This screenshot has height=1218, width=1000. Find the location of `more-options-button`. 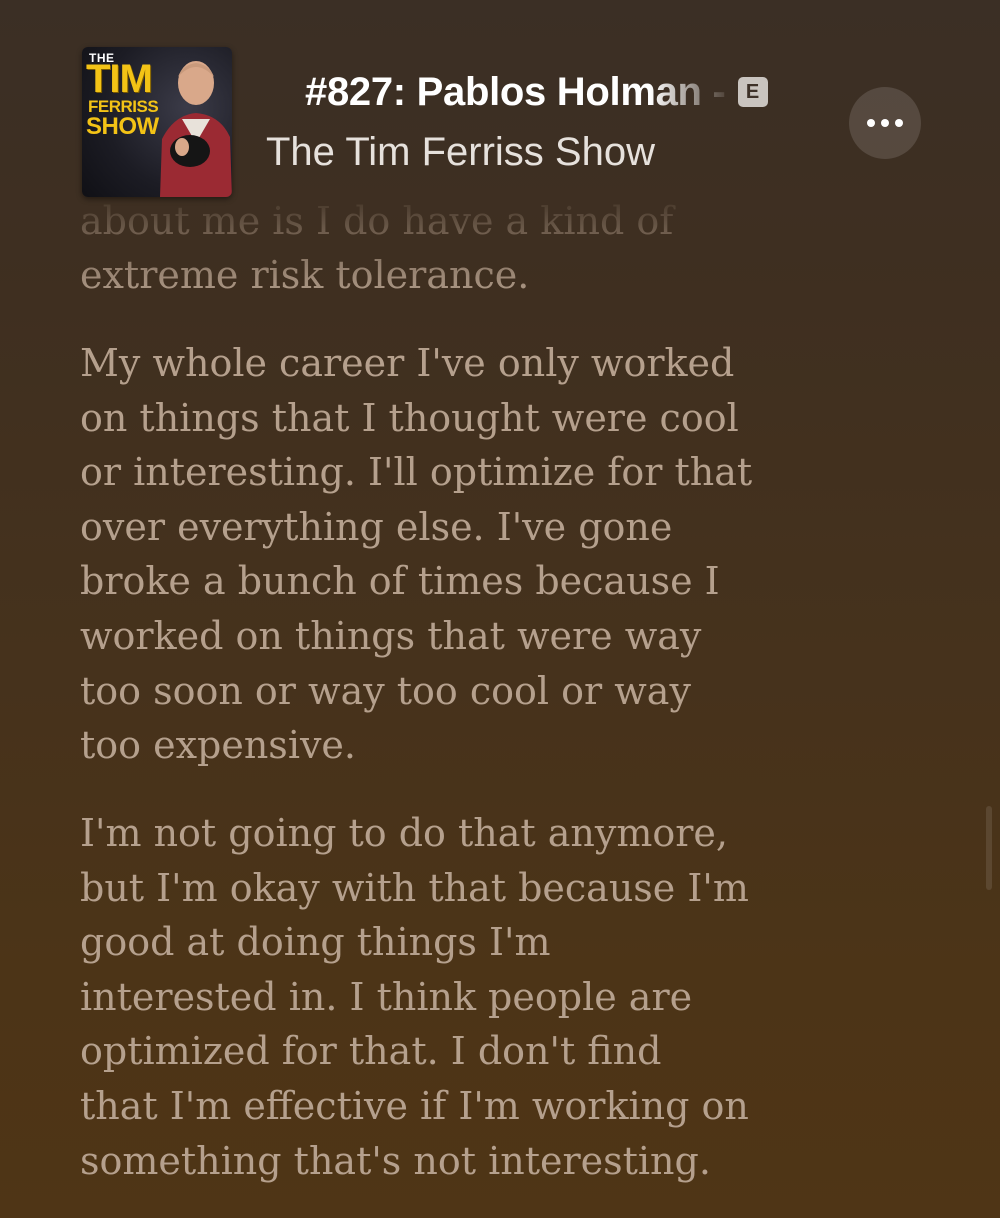

more-options-button is located at coordinates (885, 123).